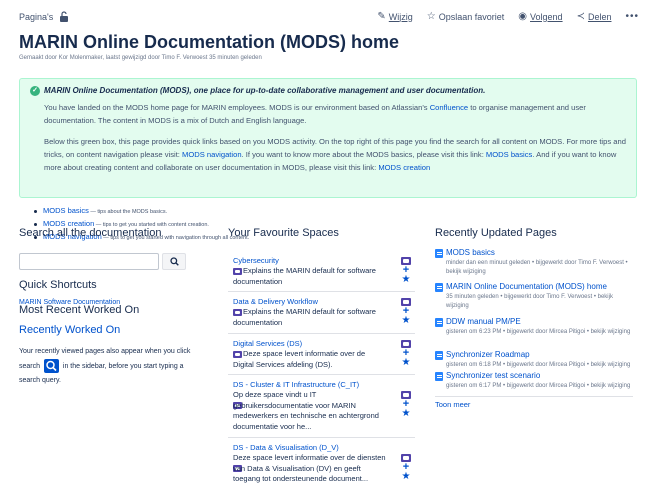  Describe the element at coordinates (66, 210) in the screenshot. I see `quicklink-basics: MODS basics` at that location.